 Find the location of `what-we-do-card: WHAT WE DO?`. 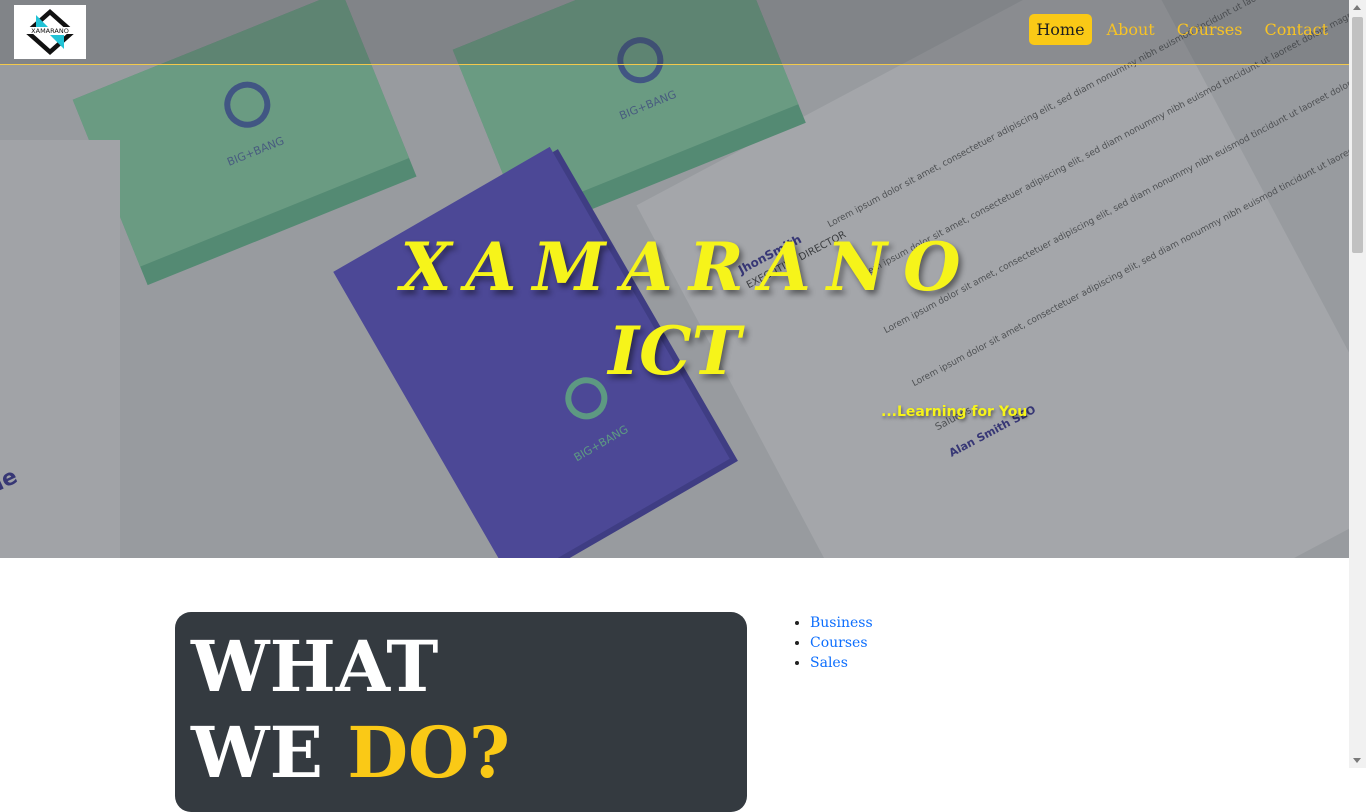

what-we-do-card: WHAT WE DO? is located at coordinates (461, 712).